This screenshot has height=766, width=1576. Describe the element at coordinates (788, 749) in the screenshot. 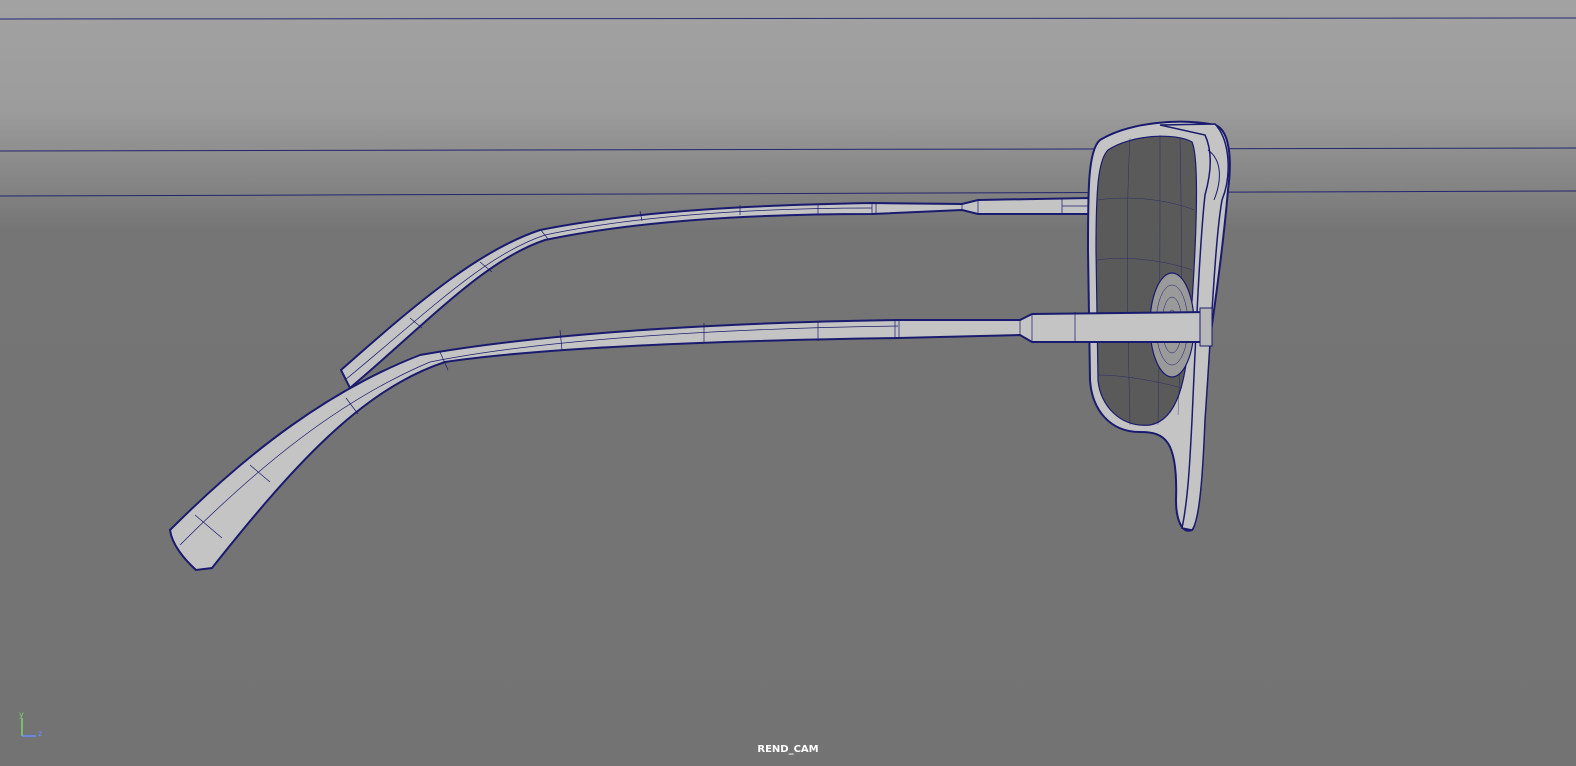

I see `camera-name-label: REND_CAM` at that location.